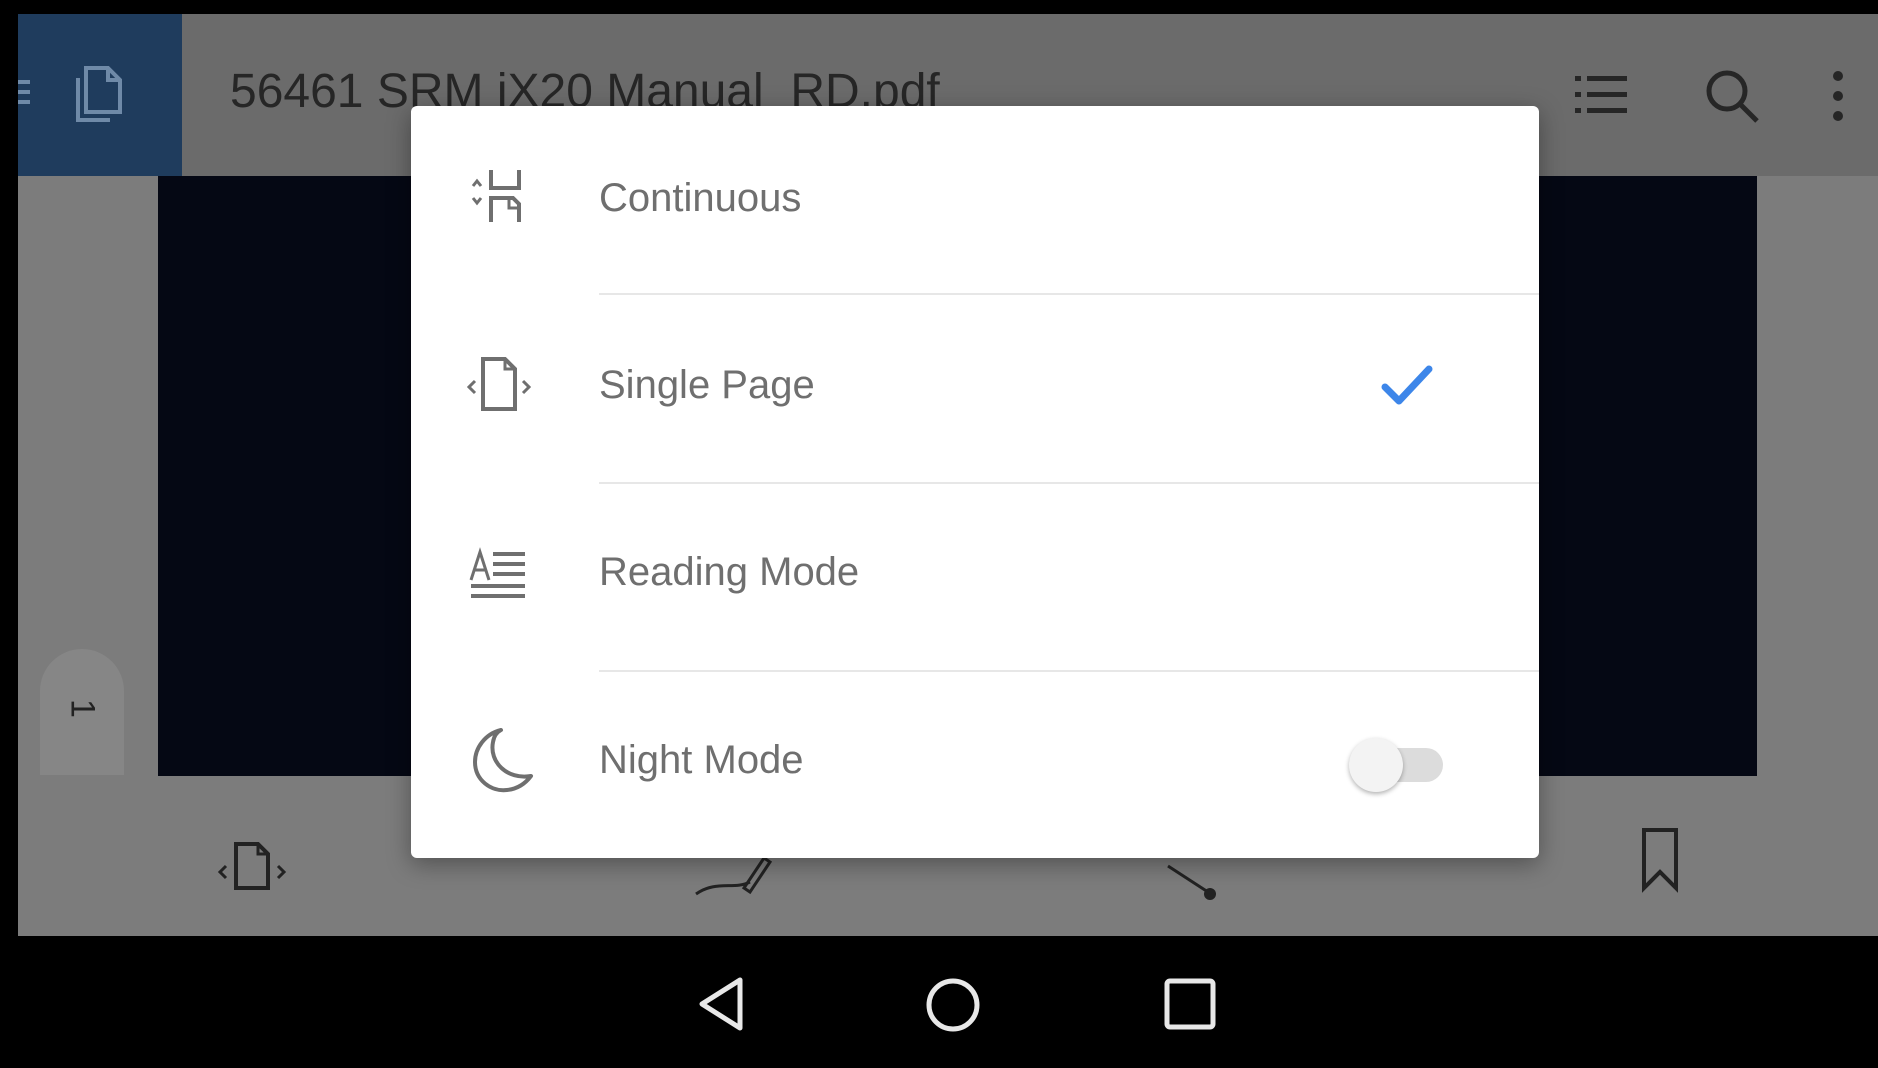 The width and height of the screenshot is (1878, 1068). I want to click on menu-item-continuous: Continuous, so click(975, 199).